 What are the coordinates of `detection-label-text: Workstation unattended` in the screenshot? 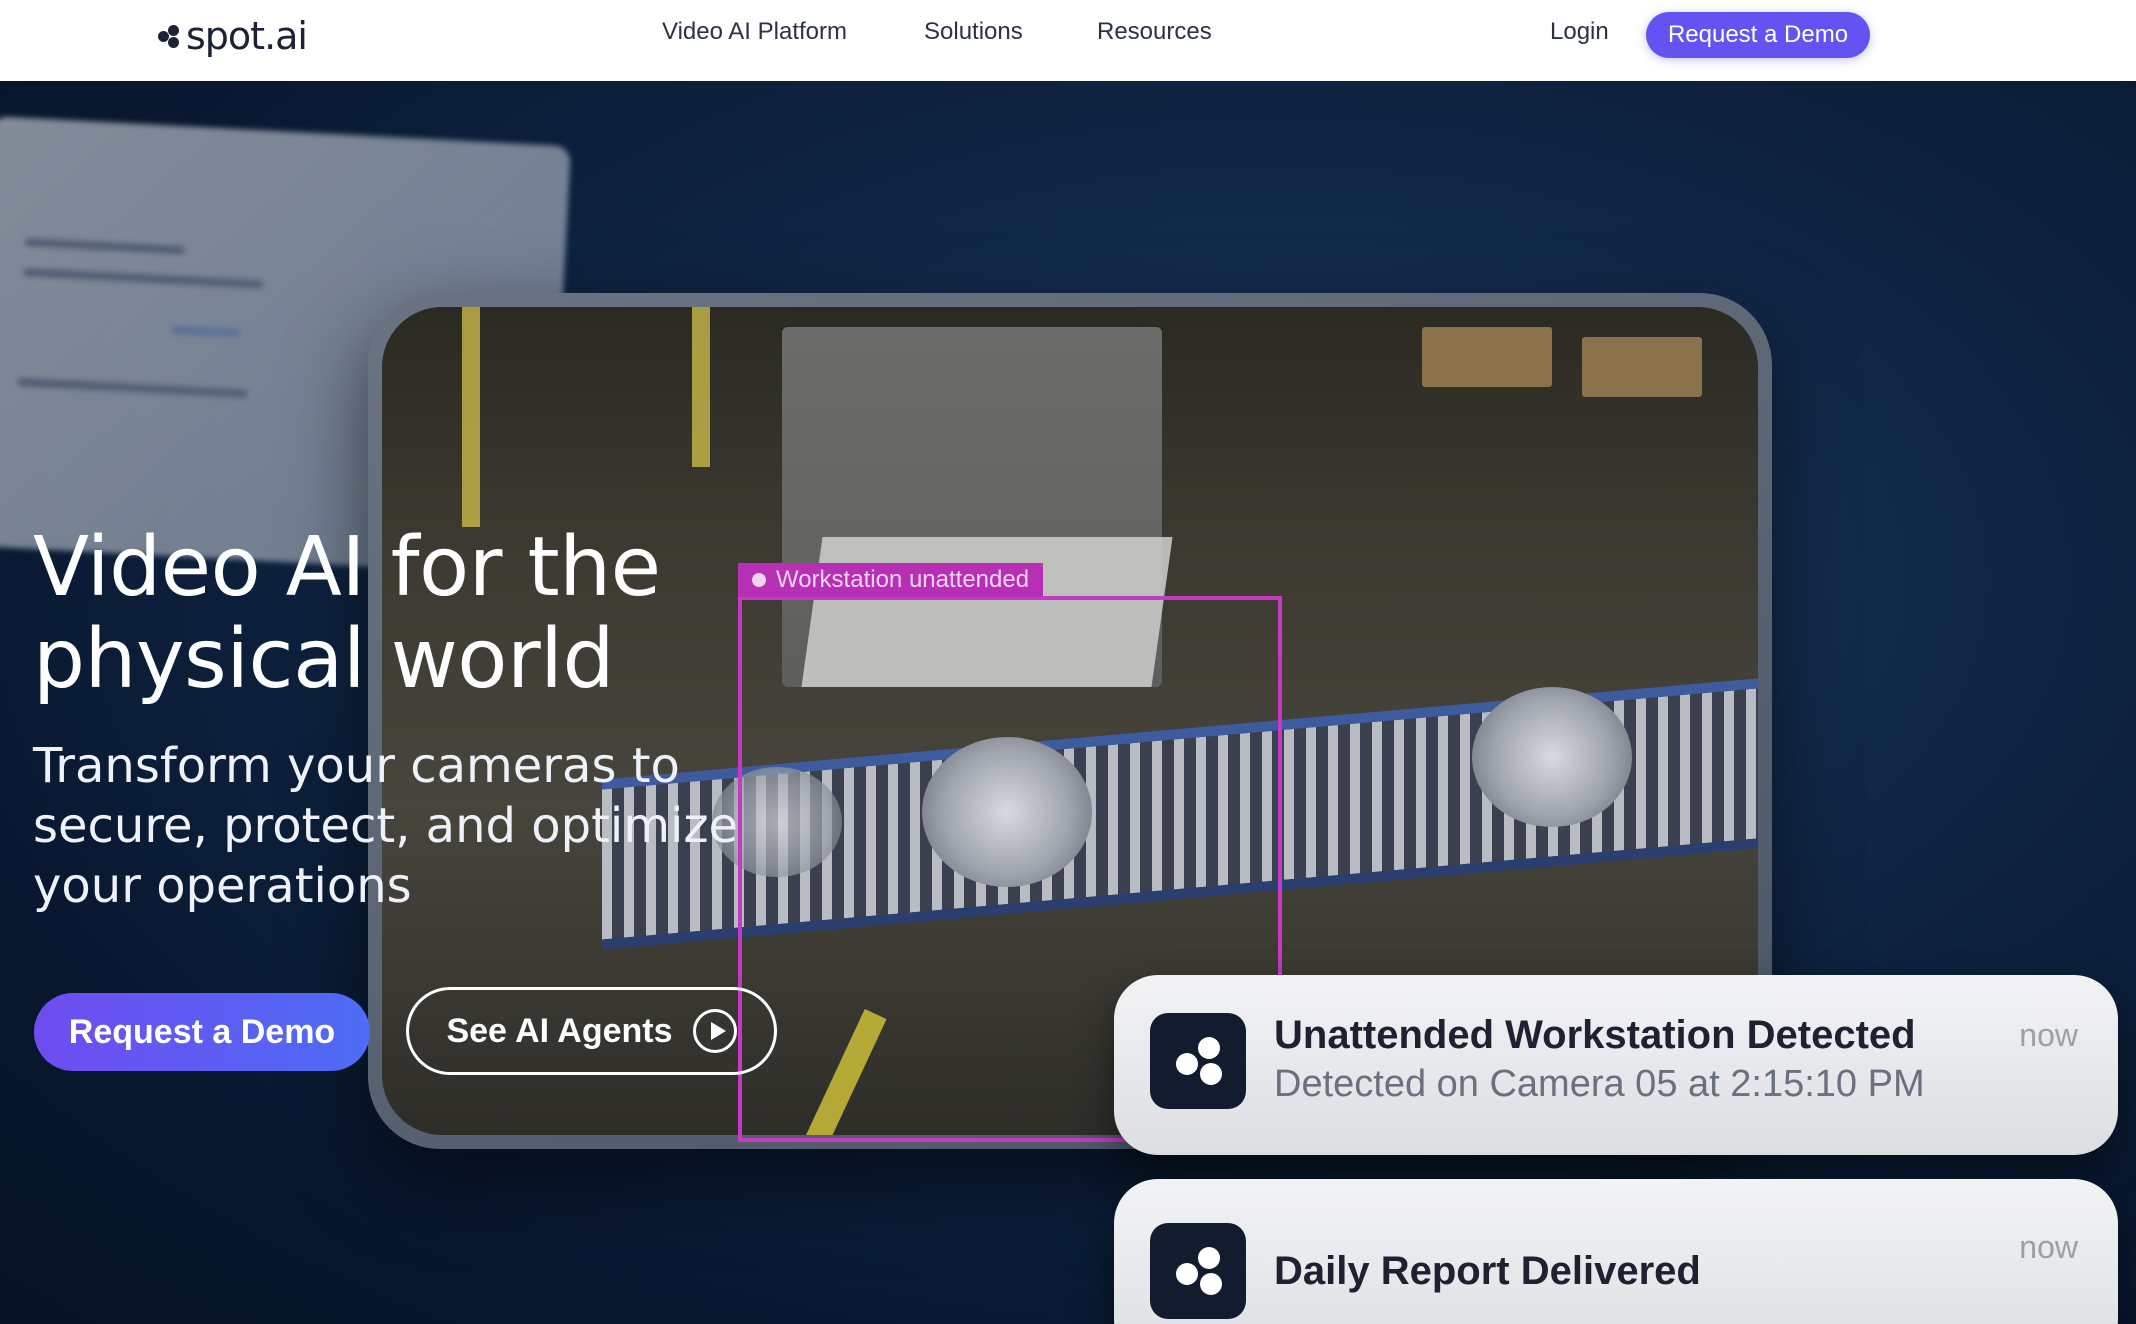 It's located at (903, 579).